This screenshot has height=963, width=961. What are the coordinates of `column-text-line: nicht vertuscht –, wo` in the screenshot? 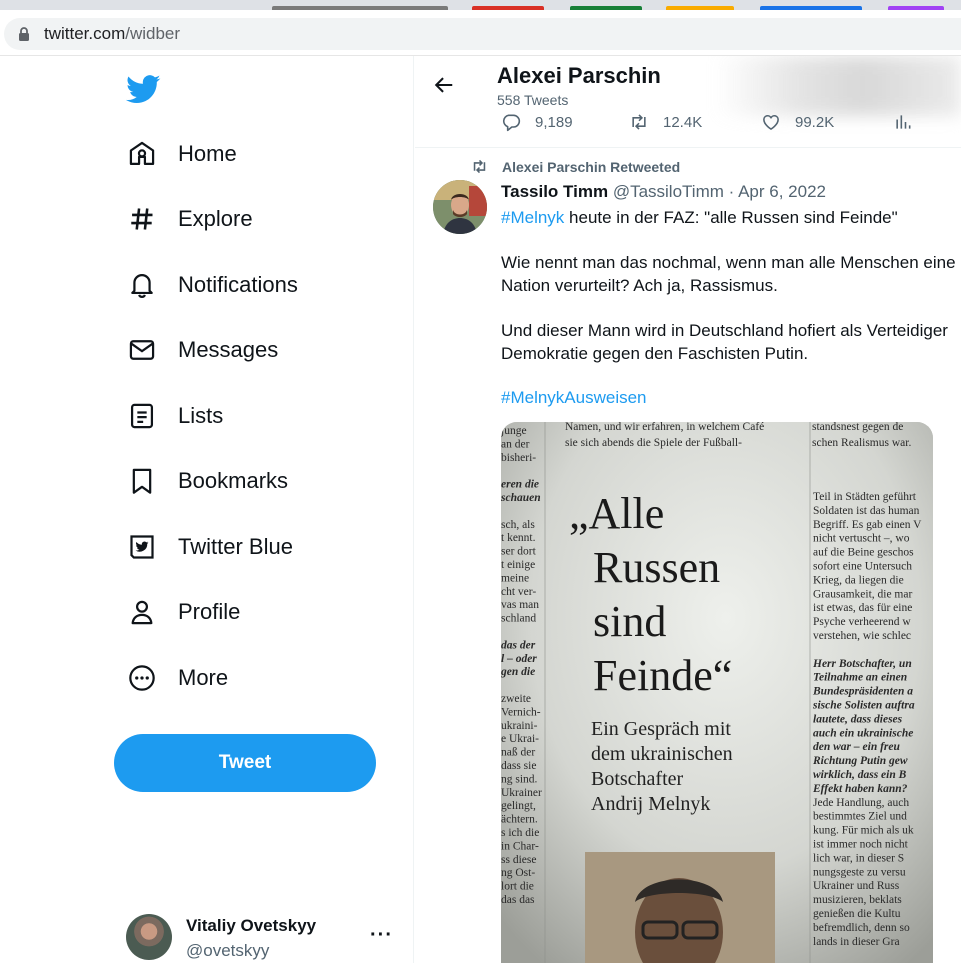 It's located at (861, 539).